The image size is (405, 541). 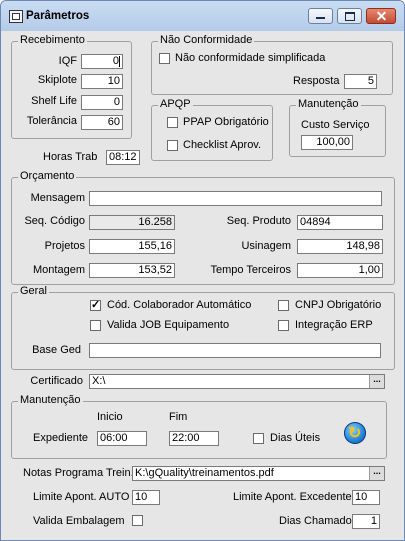 What do you see at coordinates (57, 198) in the screenshot?
I see `mensagem-label: Mensagem` at bounding box center [57, 198].